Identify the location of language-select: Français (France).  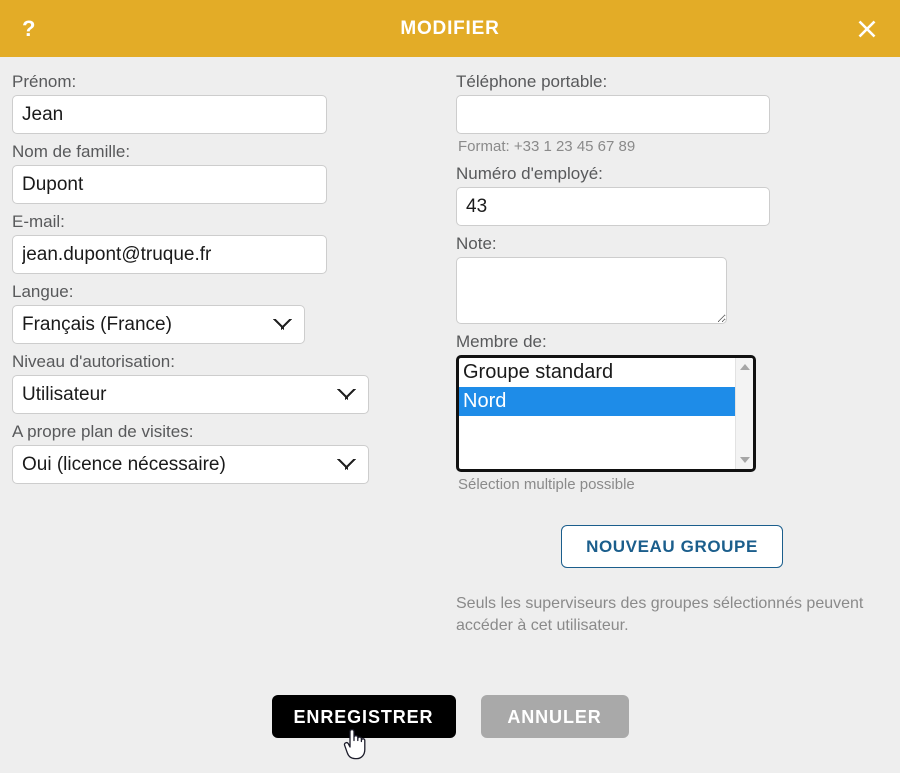
(158, 324).